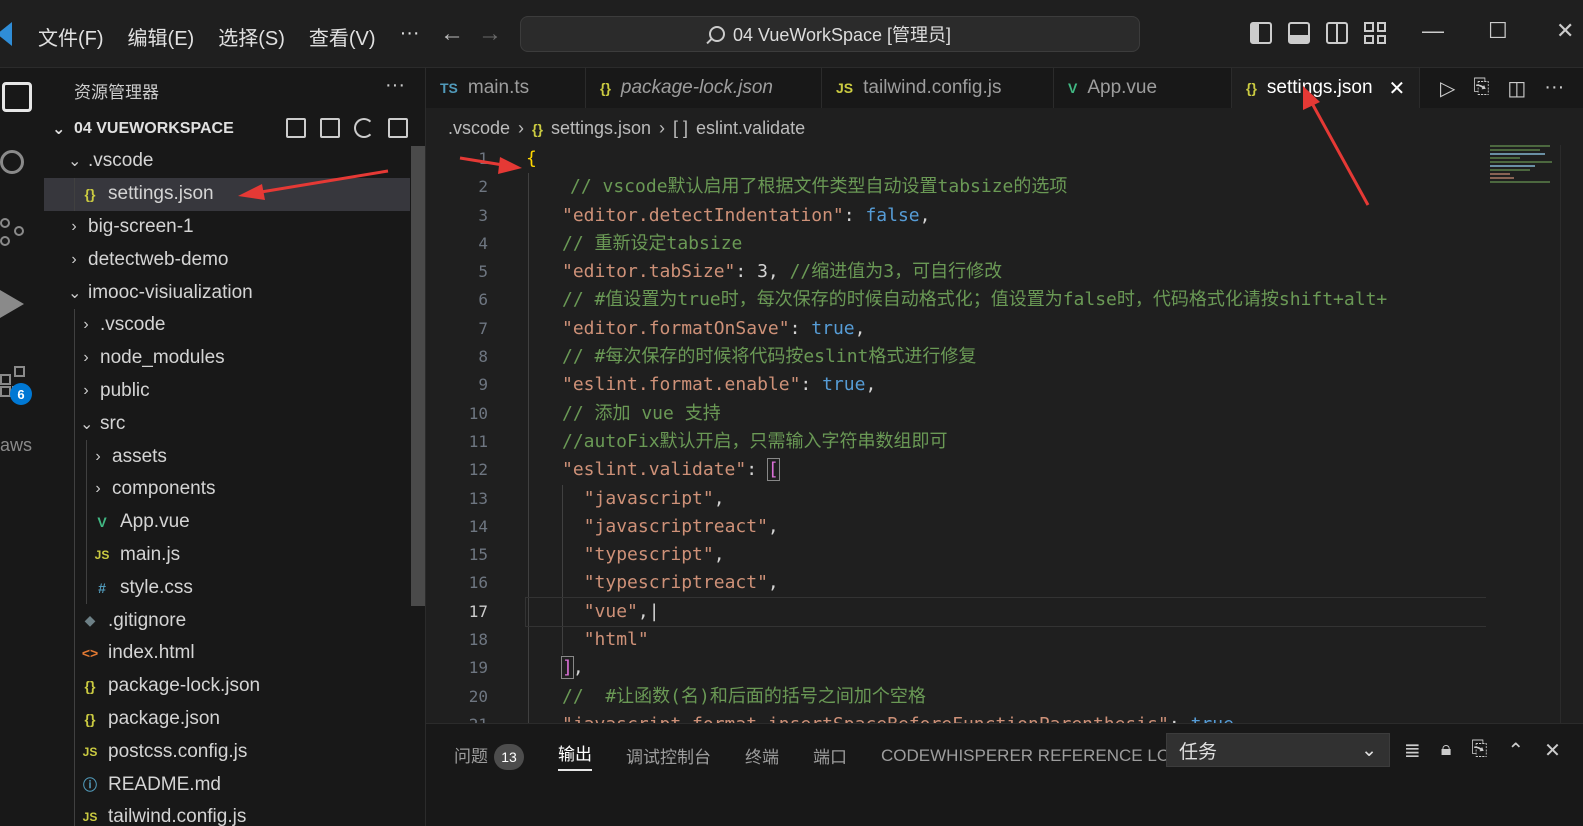 The image size is (1583, 826). Describe the element at coordinates (1397, 88) in the screenshot. I see `close-tab-icon: ✕` at that location.